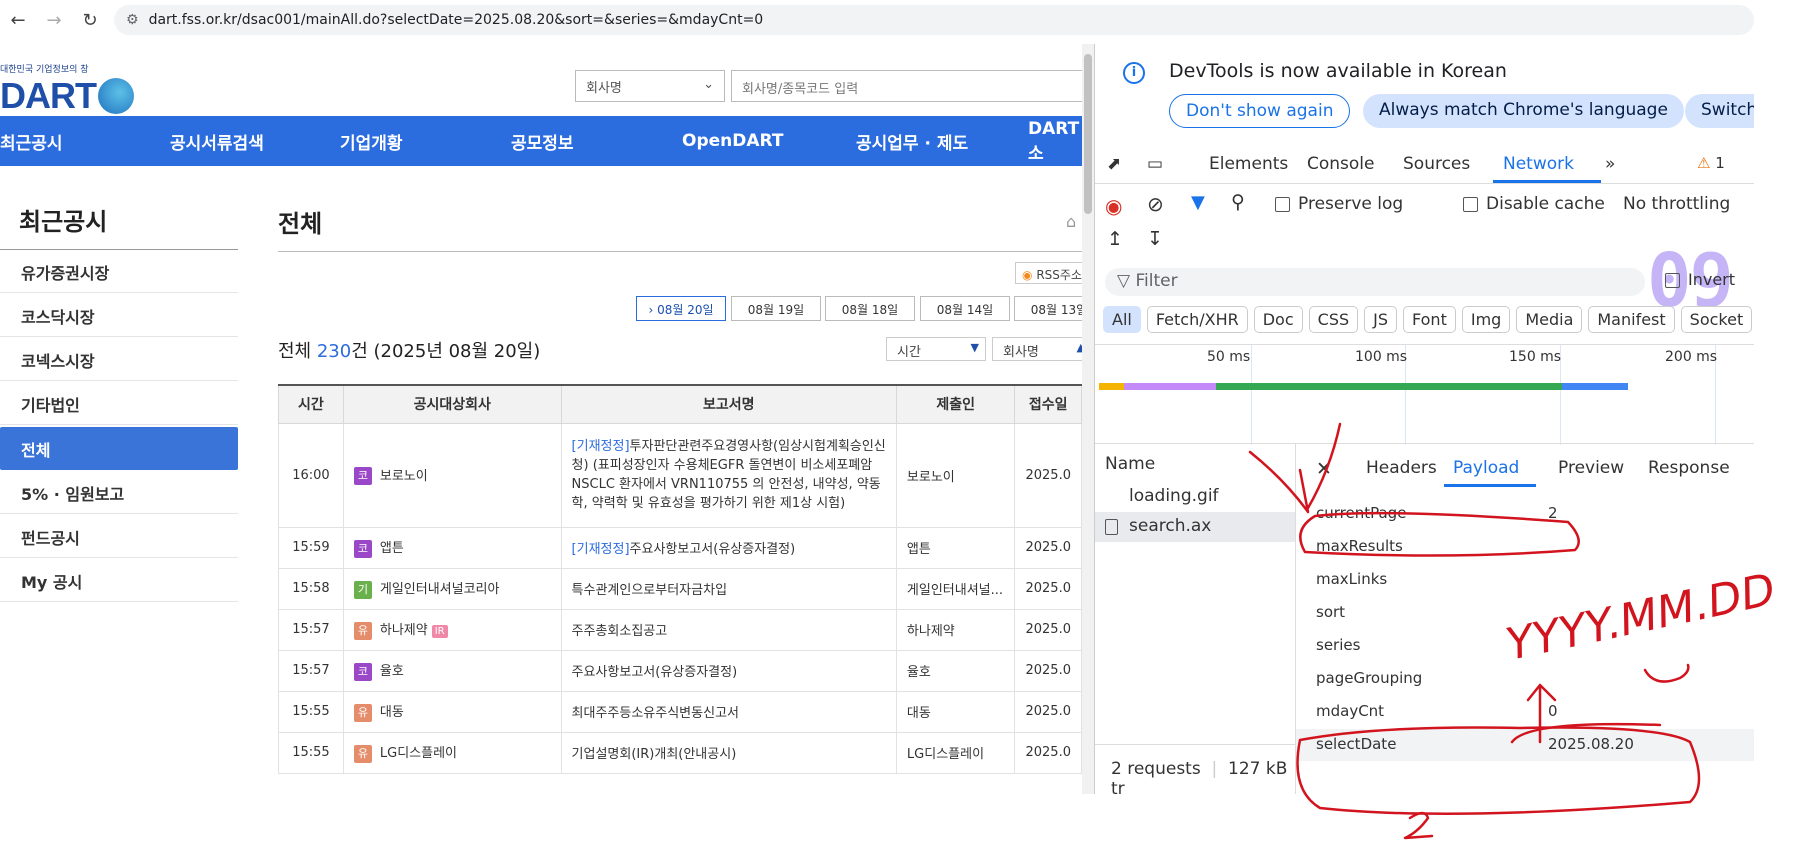  I want to click on row-company: 코 율호, so click(452, 670).